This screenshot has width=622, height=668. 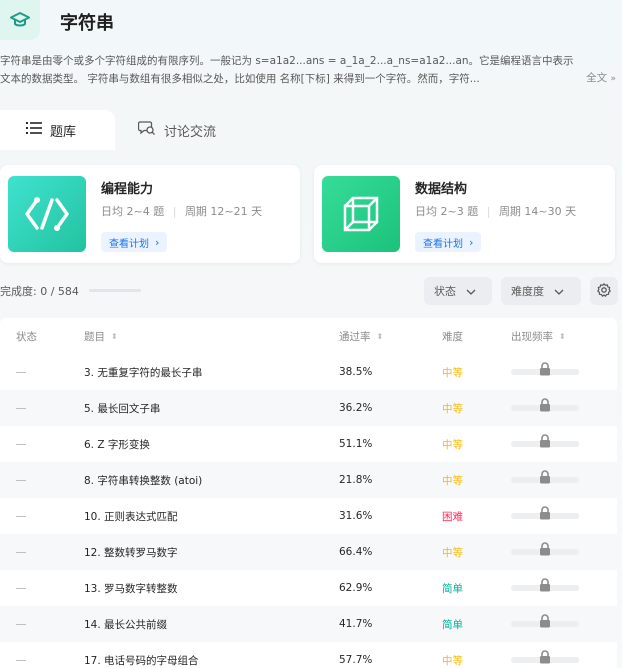 I want to click on problem-title-link: 13. 罗马数字转整数, so click(x=131, y=588).